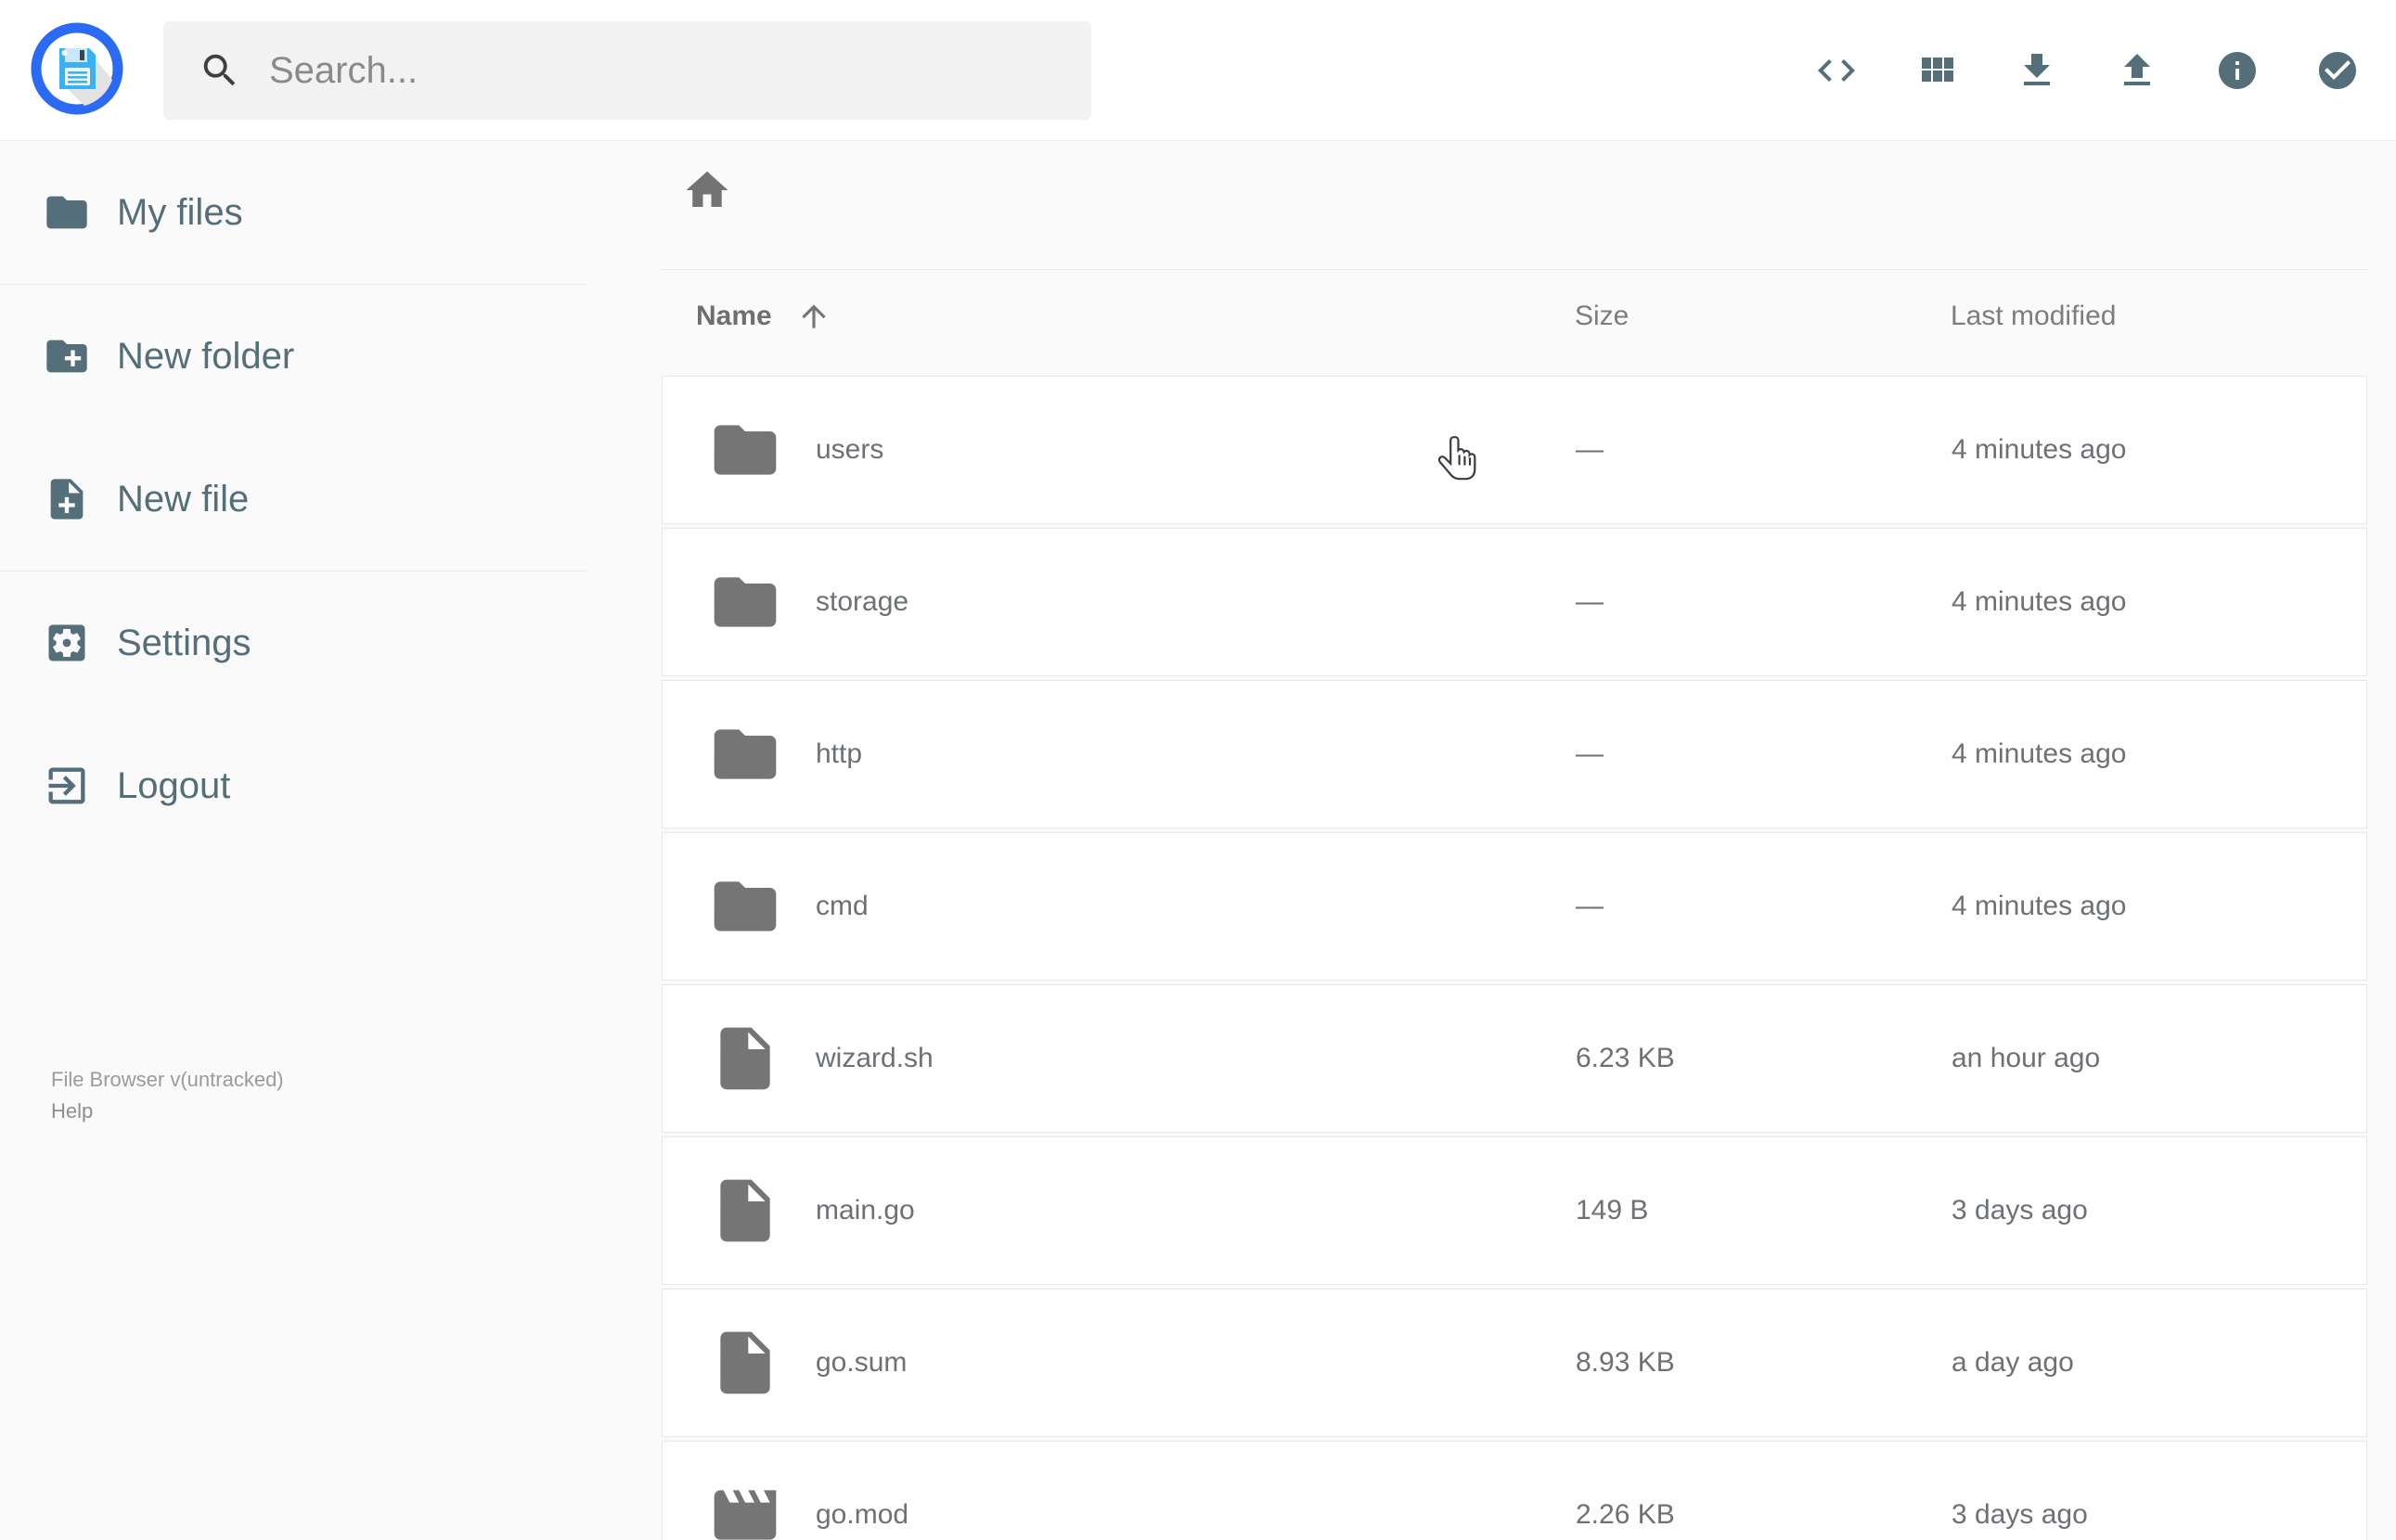  Describe the element at coordinates (301, 500) in the screenshot. I see `sidebar-item-new-file: New file` at that location.